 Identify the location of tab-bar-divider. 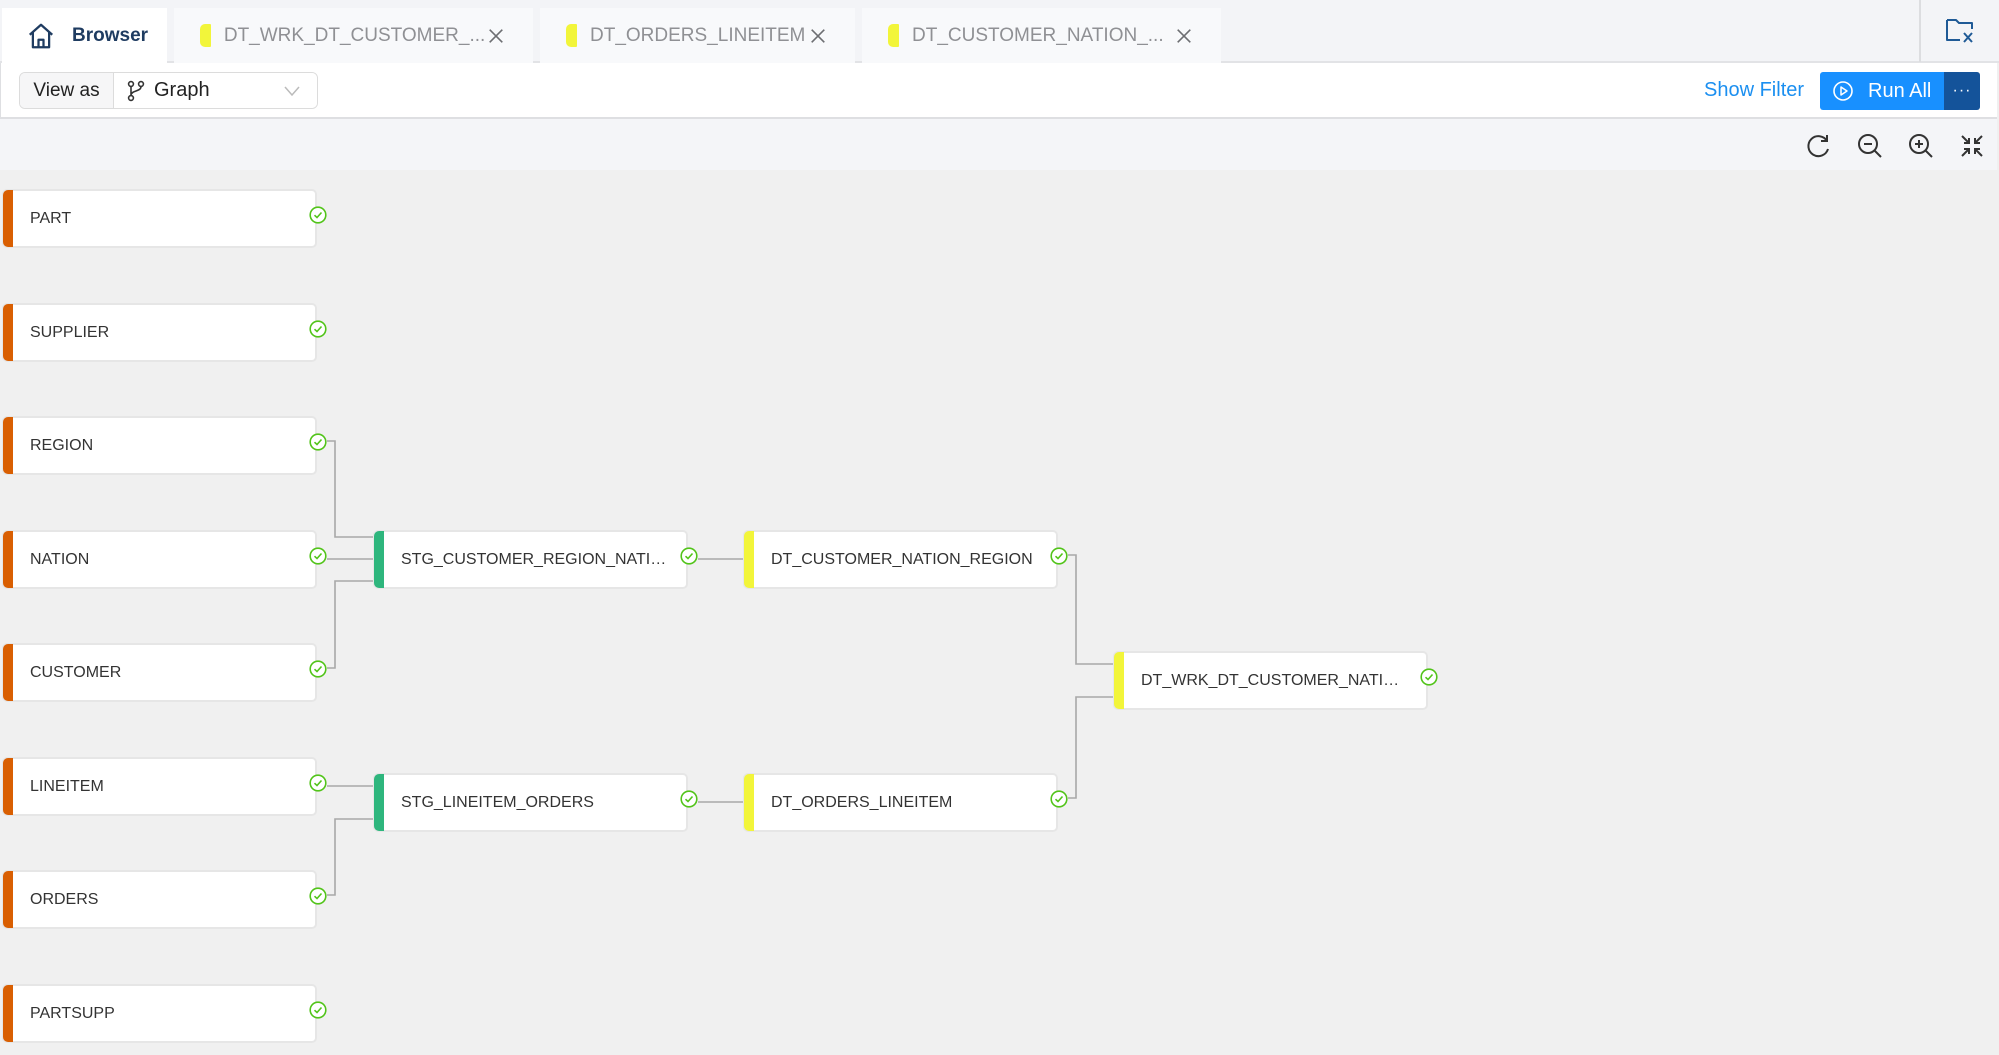
(1920, 31).